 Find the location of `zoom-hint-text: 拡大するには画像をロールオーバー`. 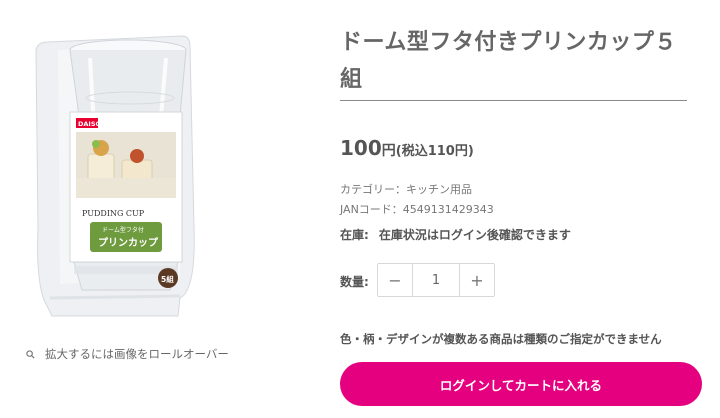

zoom-hint-text: 拡大するには画像をロールオーバー is located at coordinates (137, 354).